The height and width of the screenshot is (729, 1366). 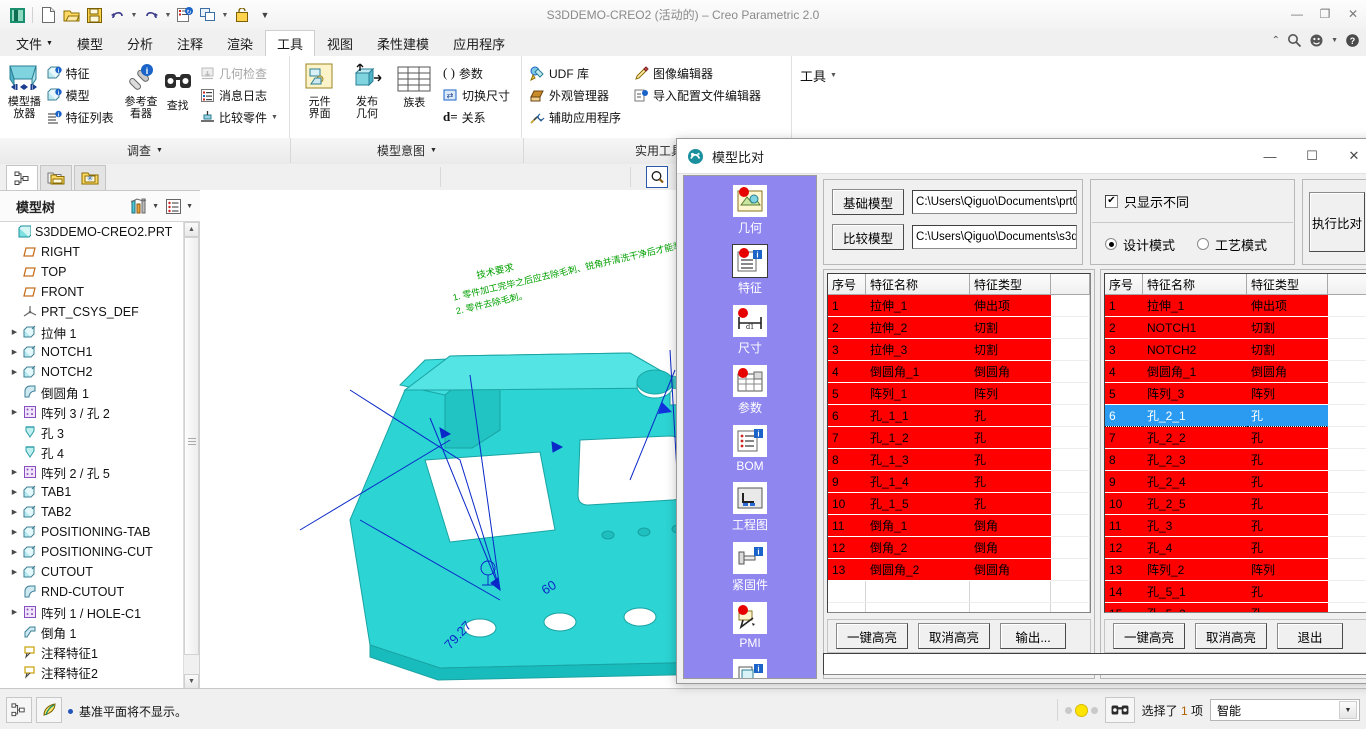 What do you see at coordinates (1334, 40) in the screenshot?
I see `account-dropdown-icon: ▼` at bounding box center [1334, 40].